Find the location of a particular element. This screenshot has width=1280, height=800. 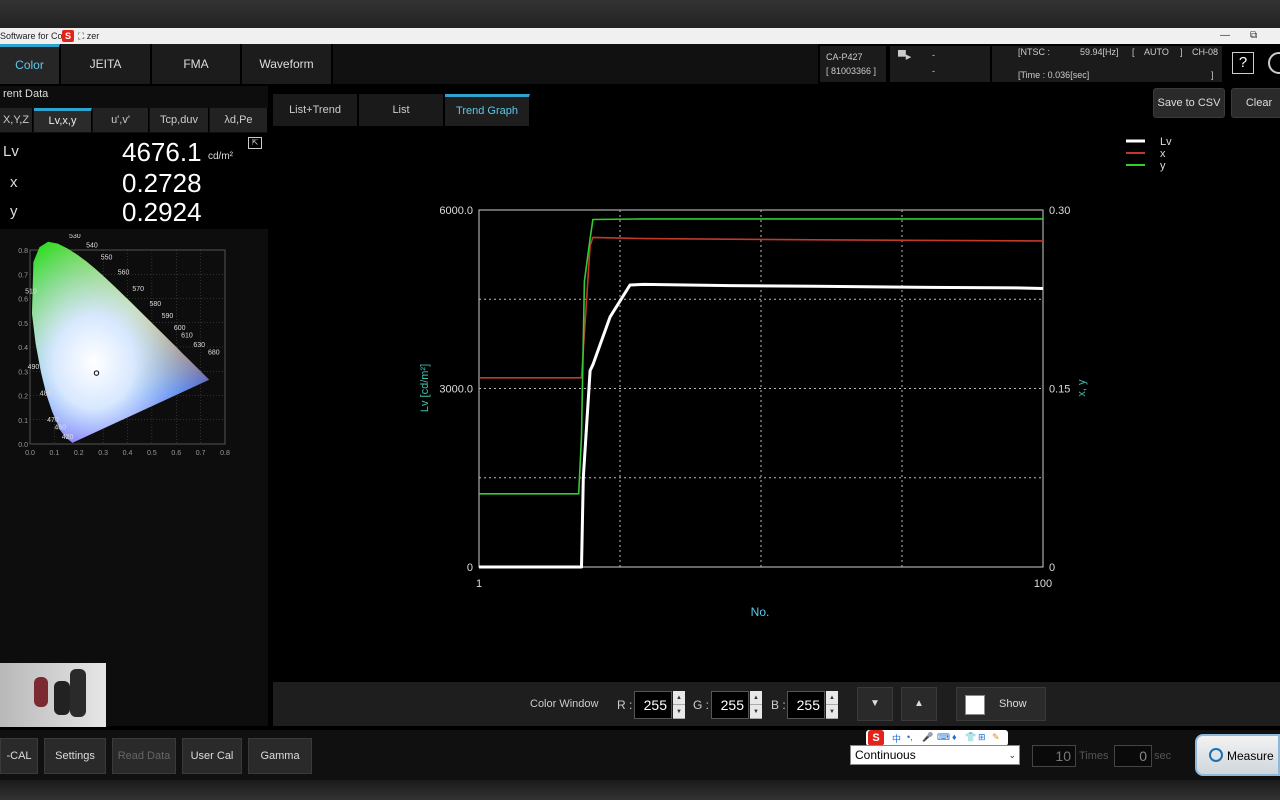

subtab-uv: u',v' is located at coordinates (121, 120).